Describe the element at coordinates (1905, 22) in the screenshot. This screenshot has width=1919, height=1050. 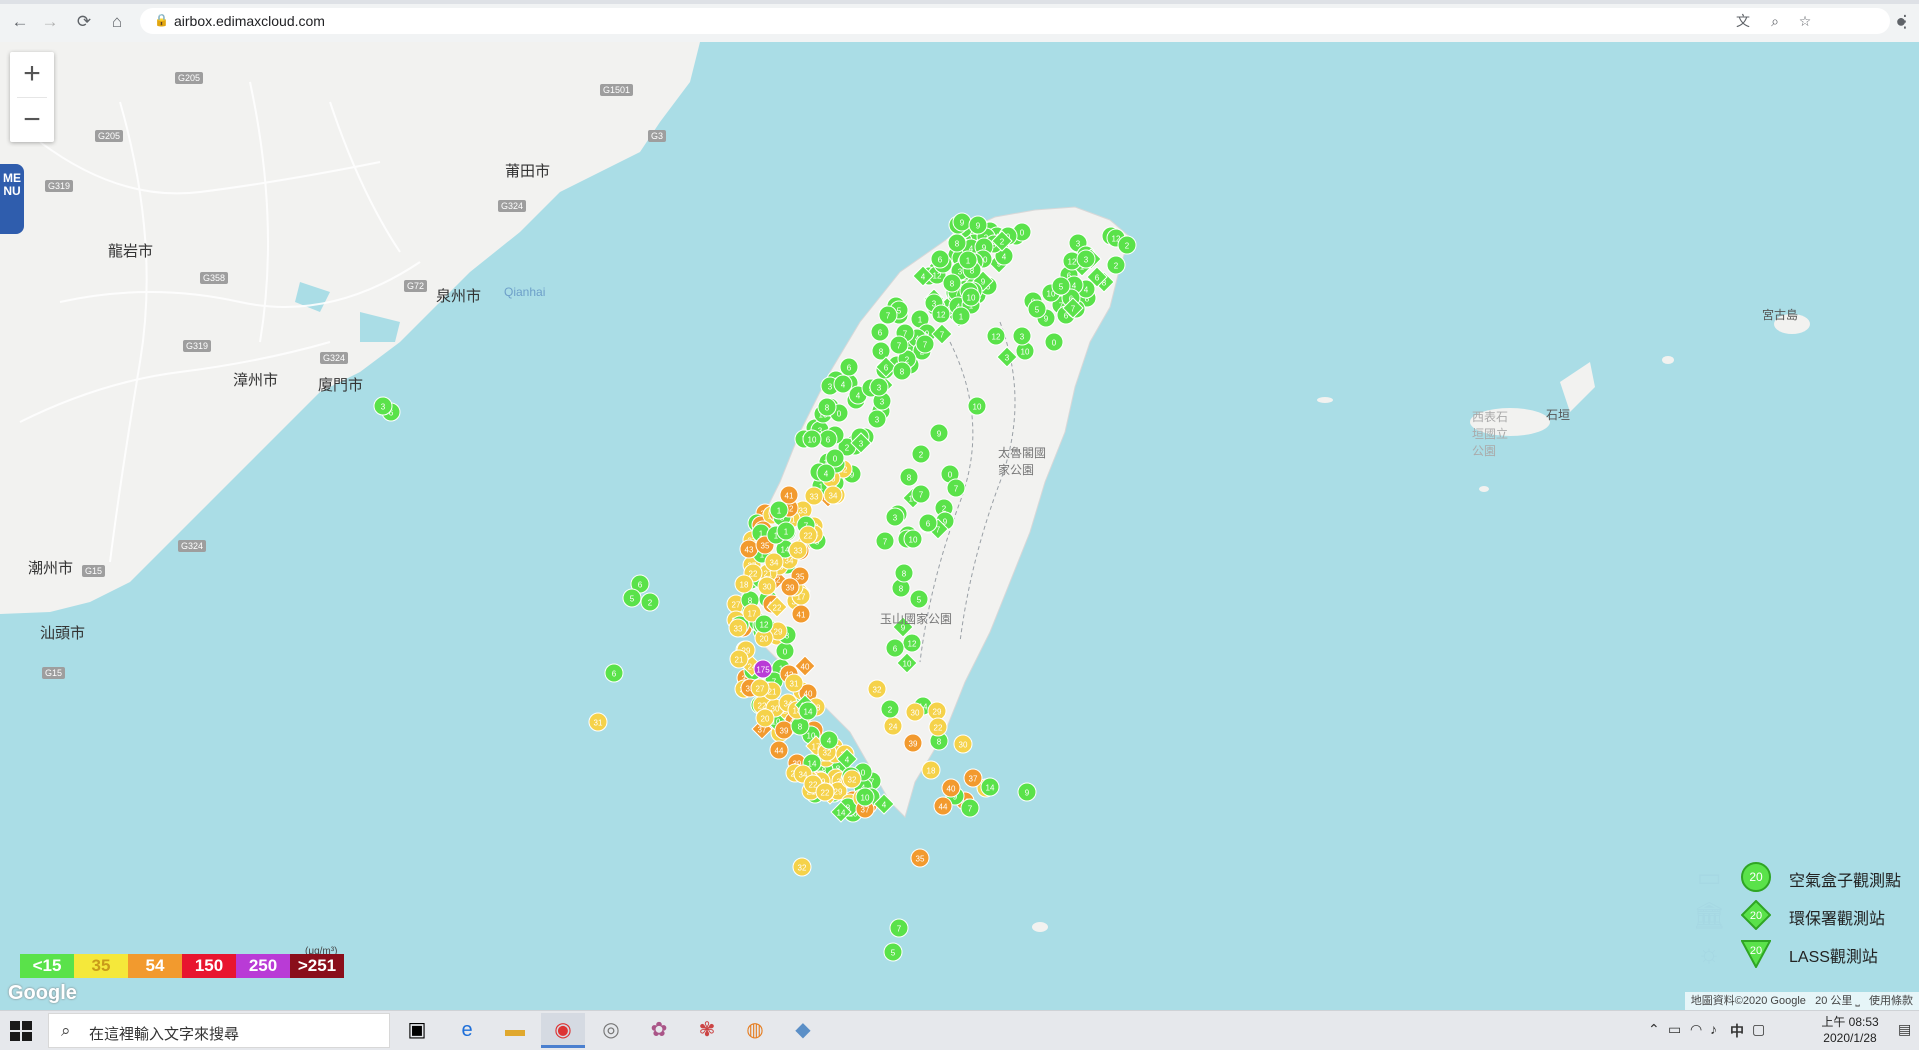
I see `browser-menu-icon: ⋮` at that location.